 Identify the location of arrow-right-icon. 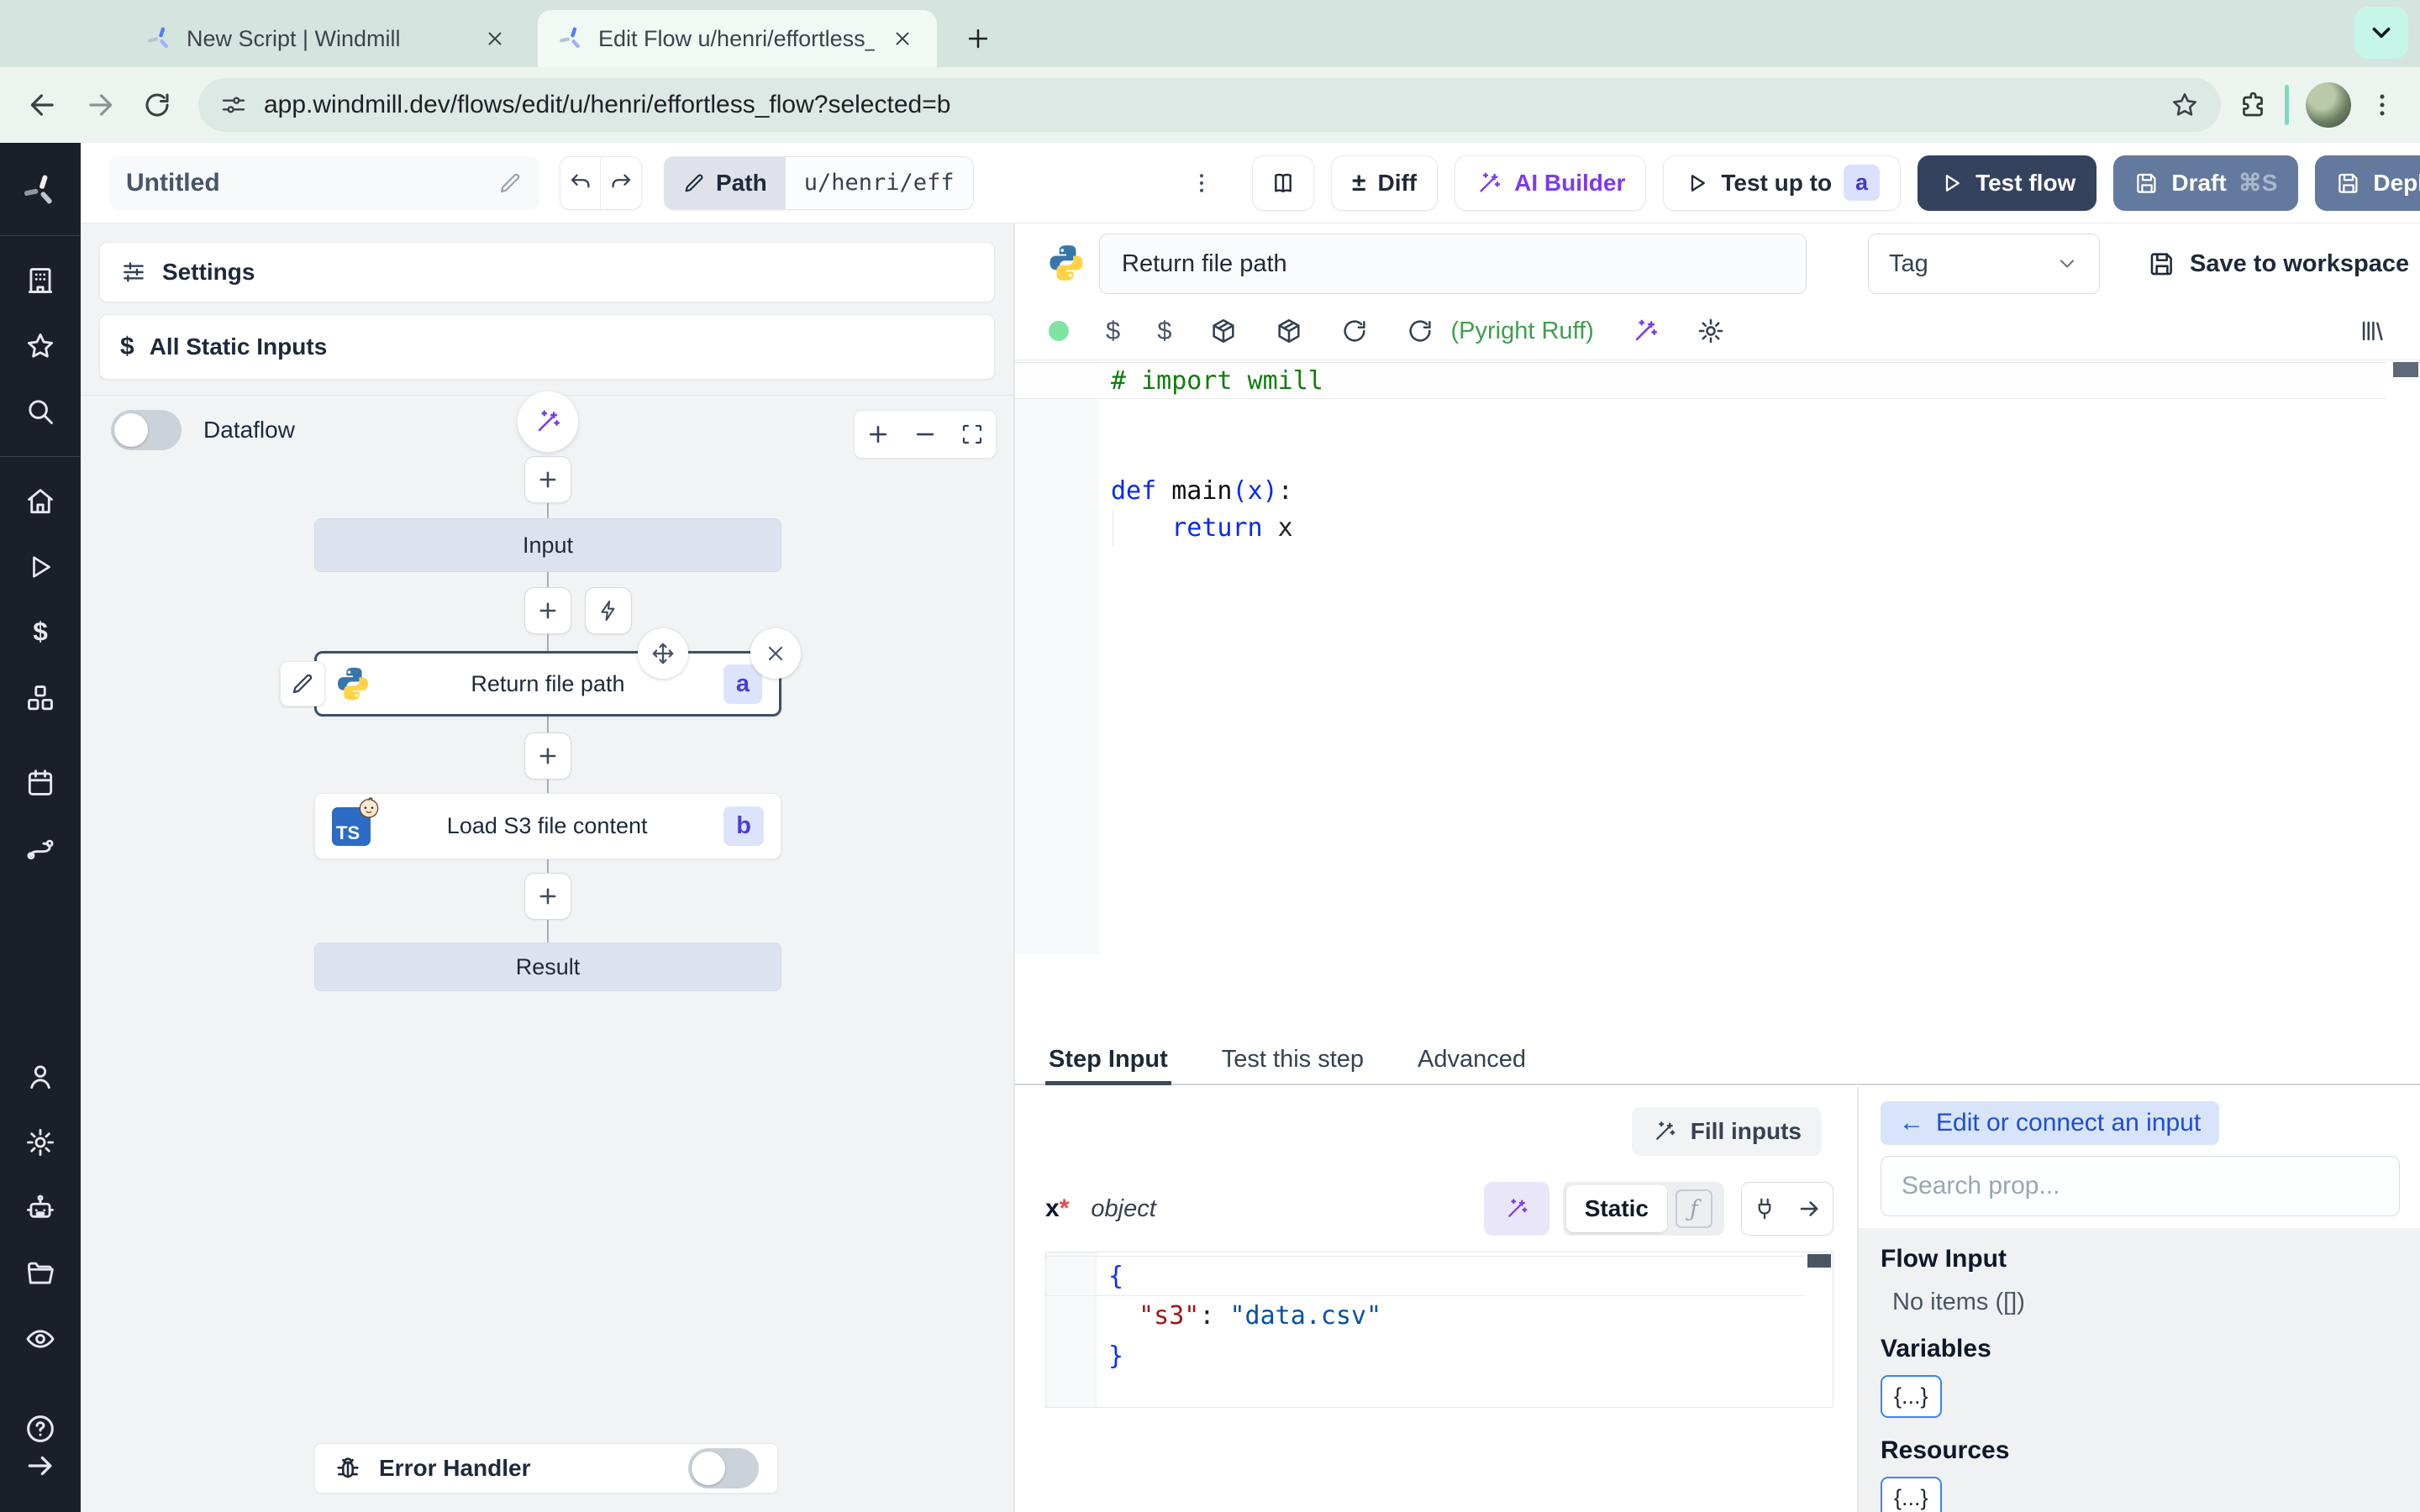
(1810, 1209).